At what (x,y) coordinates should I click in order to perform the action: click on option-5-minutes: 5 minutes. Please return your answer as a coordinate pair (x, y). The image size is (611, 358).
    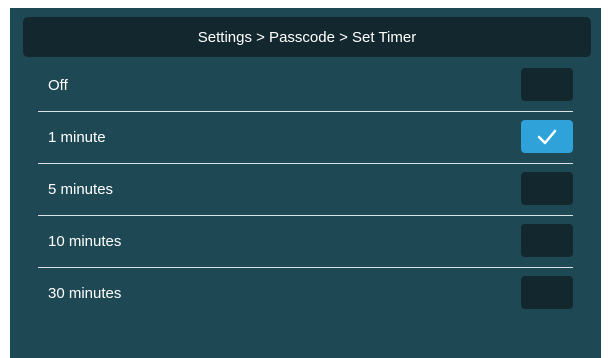
    Looking at the image, I should click on (305, 190).